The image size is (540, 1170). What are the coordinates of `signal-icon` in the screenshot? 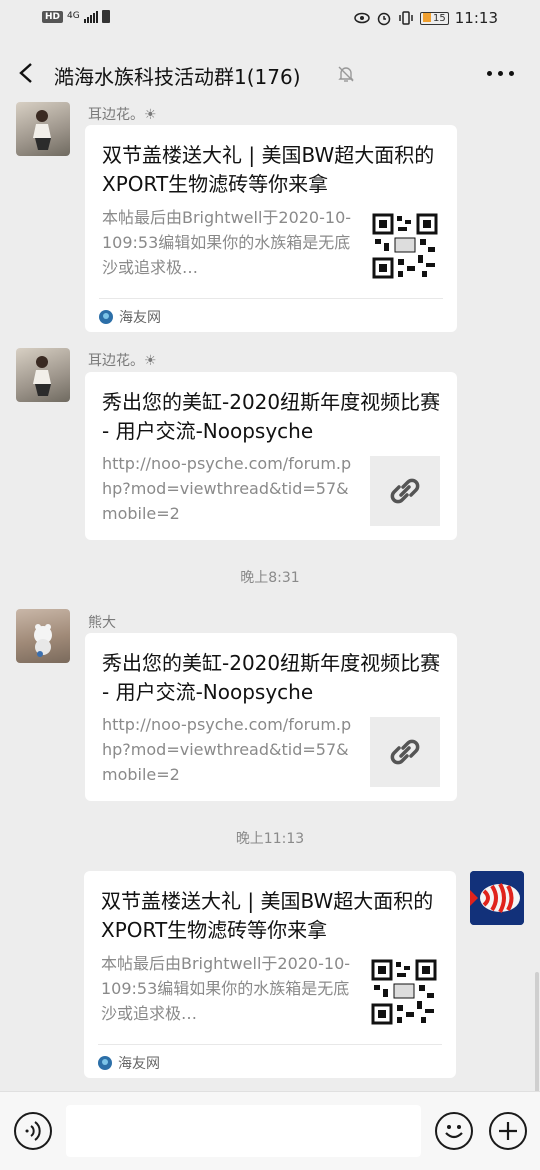 It's located at (90, 16).